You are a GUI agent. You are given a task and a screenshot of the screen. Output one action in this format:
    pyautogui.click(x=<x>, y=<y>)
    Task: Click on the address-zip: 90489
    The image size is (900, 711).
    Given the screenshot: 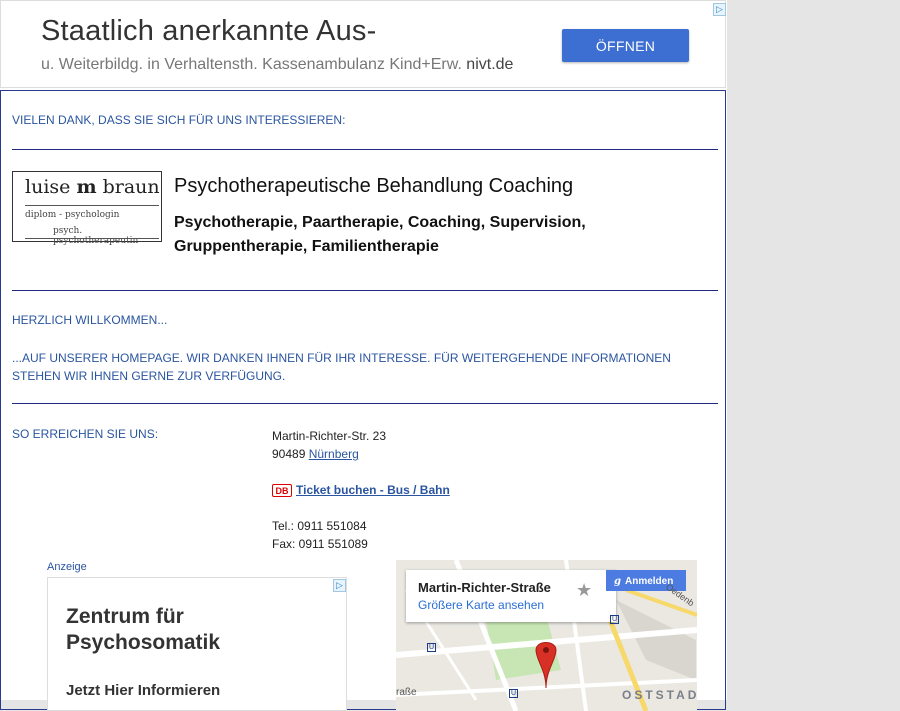 What is the action you would take?
    pyautogui.click(x=289, y=454)
    